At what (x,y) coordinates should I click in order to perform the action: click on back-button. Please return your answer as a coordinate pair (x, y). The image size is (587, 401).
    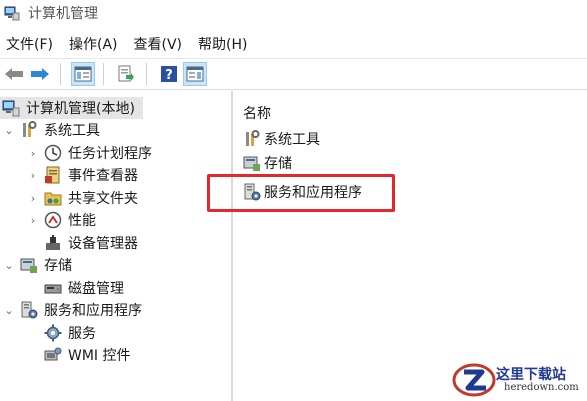
    Looking at the image, I should click on (14, 74).